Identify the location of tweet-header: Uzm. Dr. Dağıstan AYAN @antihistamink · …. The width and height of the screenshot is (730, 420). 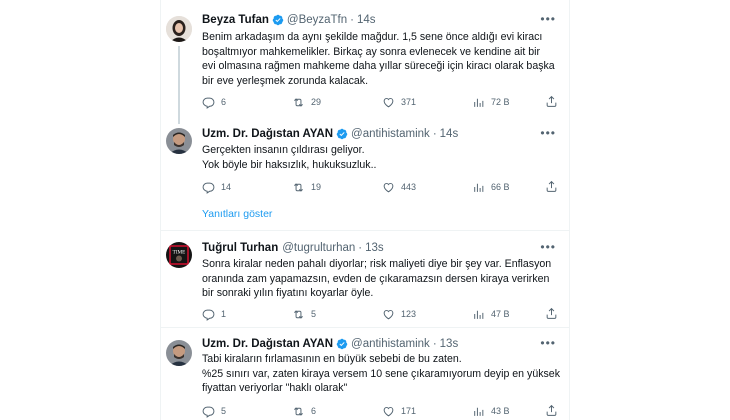
(330, 134).